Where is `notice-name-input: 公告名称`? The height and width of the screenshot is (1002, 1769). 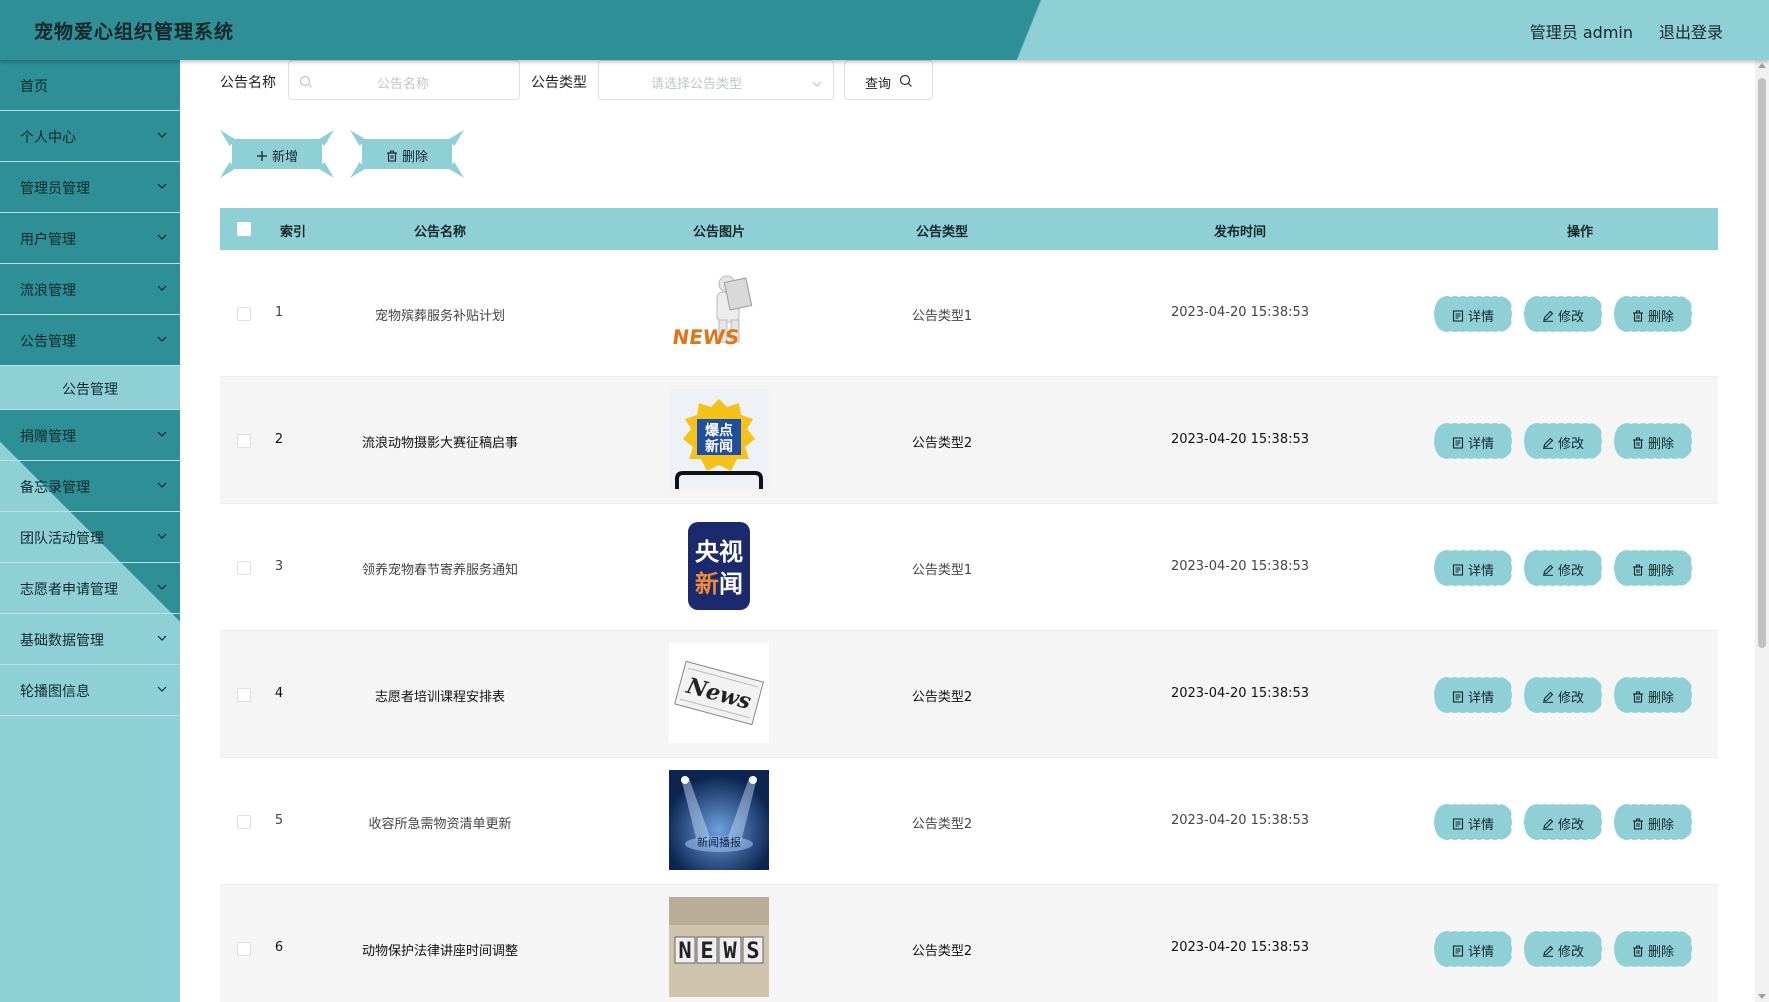 notice-name-input: 公告名称 is located at coordinates (404, 80).